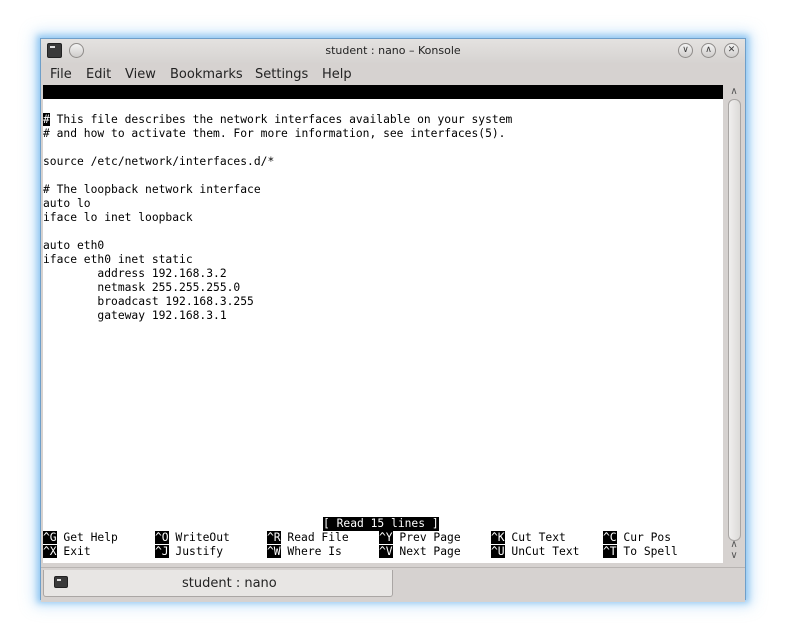  I want to click on session-tab-label: student : nano, so click(229, 583).